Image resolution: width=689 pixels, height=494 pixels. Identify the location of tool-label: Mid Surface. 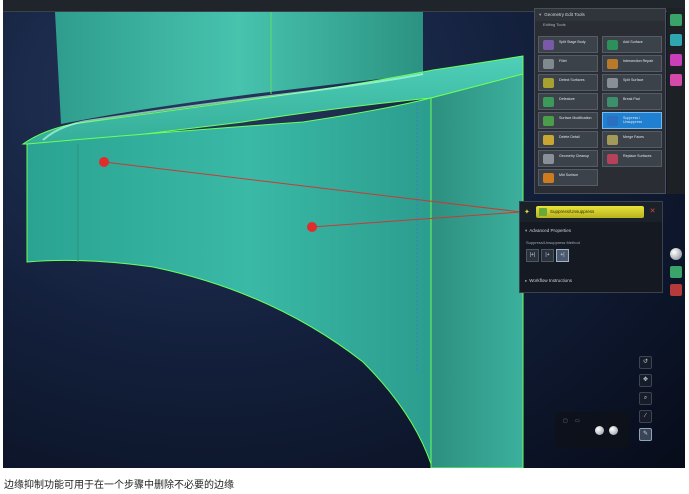
(569, 175).